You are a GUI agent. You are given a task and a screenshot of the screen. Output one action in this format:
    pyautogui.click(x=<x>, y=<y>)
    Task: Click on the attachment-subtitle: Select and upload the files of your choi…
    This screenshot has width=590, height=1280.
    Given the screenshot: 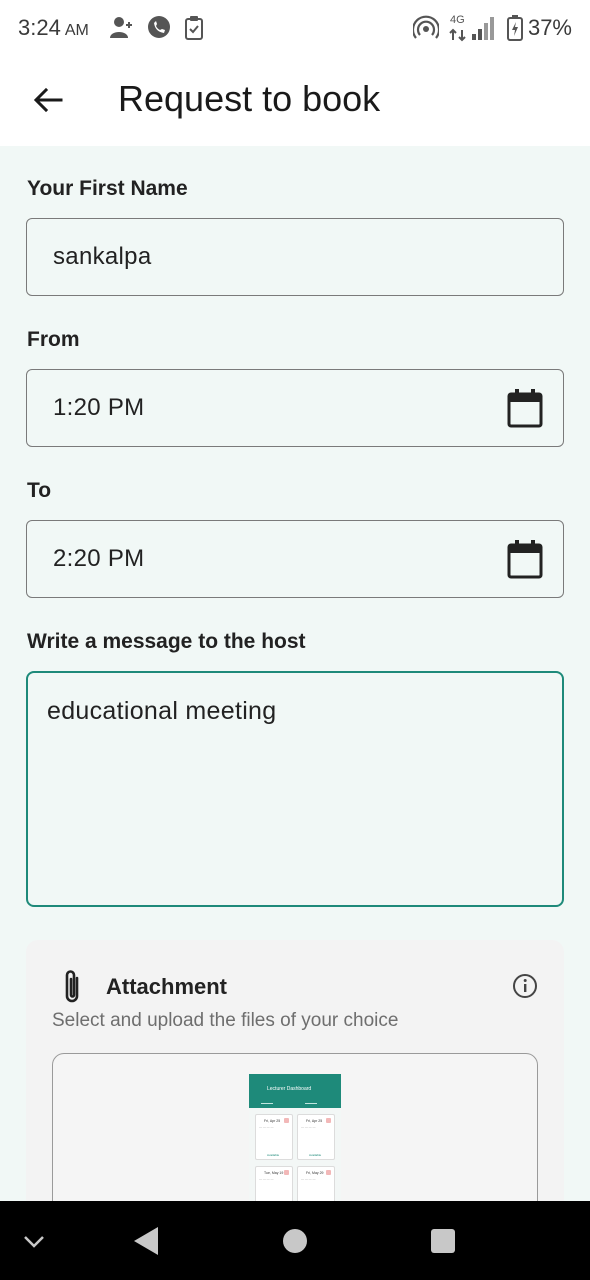 What is the action you would take?
    pyautogui.click(x=225, y=1020)
    